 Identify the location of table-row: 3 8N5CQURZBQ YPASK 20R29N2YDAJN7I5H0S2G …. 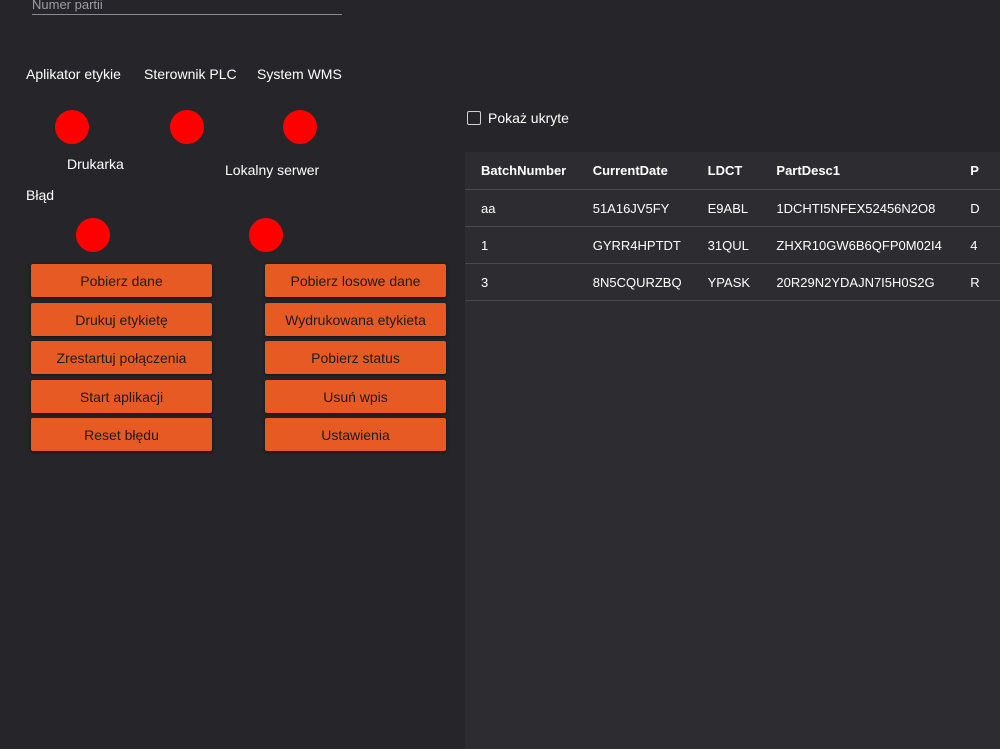
(732, 282).